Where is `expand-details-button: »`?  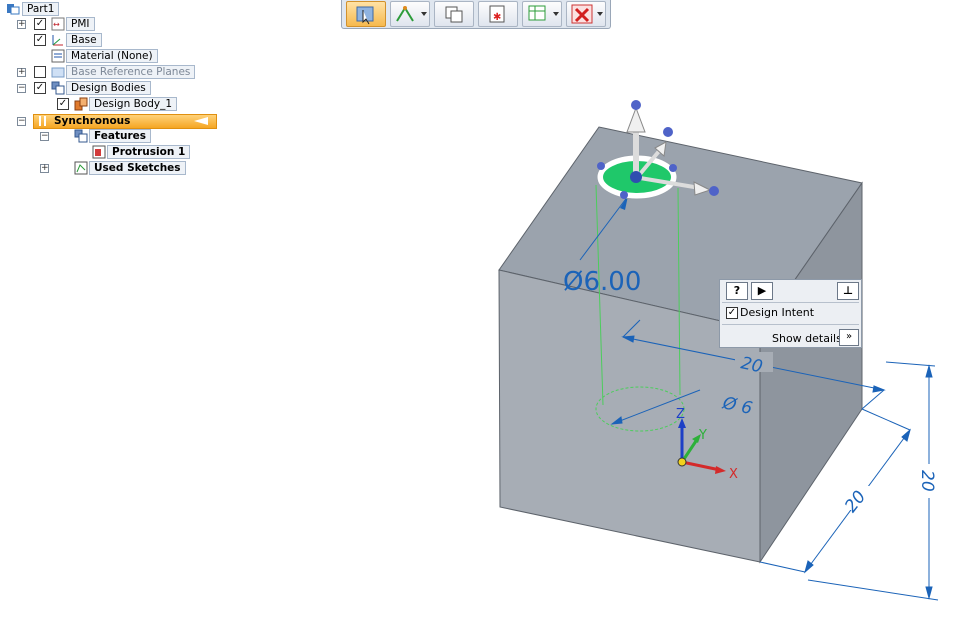 expand-details-button: » is located at coordinates (849, 337).